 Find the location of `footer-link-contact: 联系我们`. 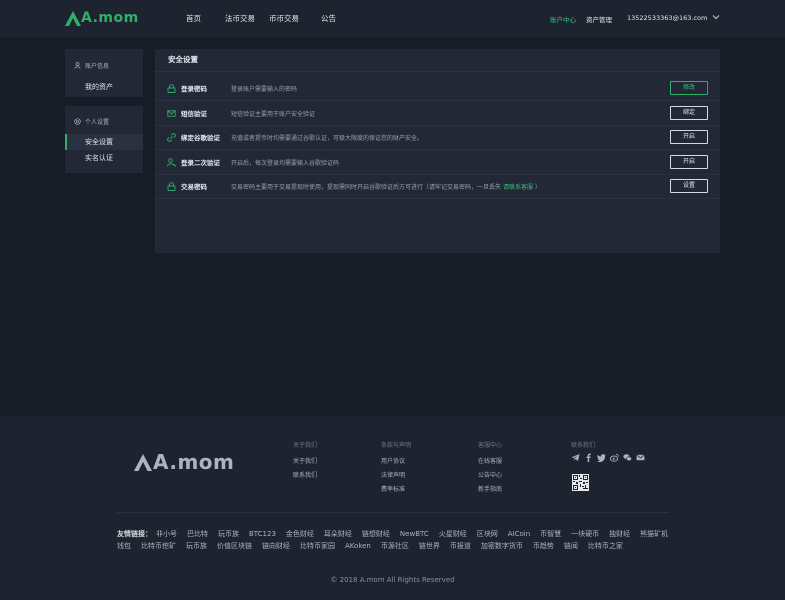

footer-link-contact: 联系我们 is located at coordinates (305, 474).